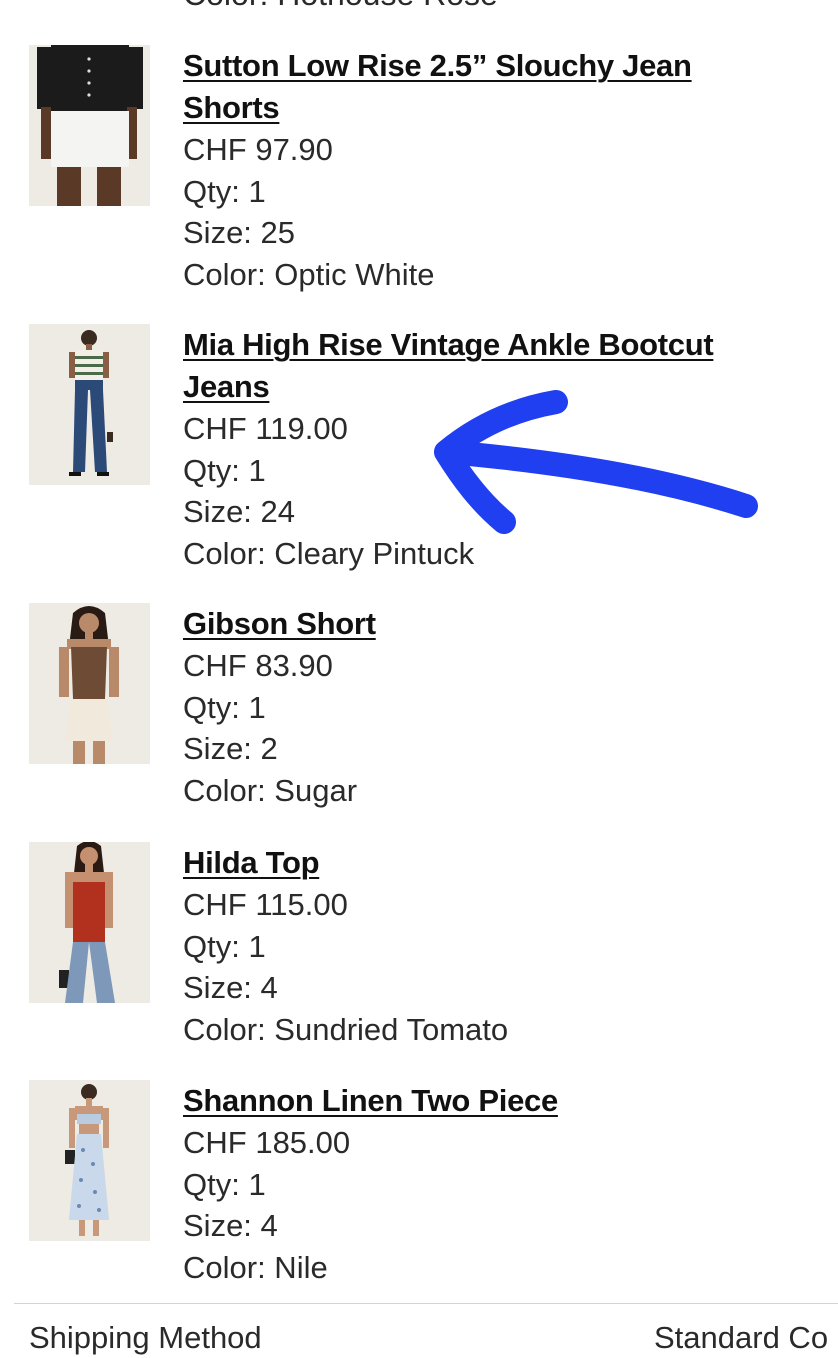 This screenshot has height=1358, width=838. I want to click on product-price: CHF 119.00, so click(265, 428).